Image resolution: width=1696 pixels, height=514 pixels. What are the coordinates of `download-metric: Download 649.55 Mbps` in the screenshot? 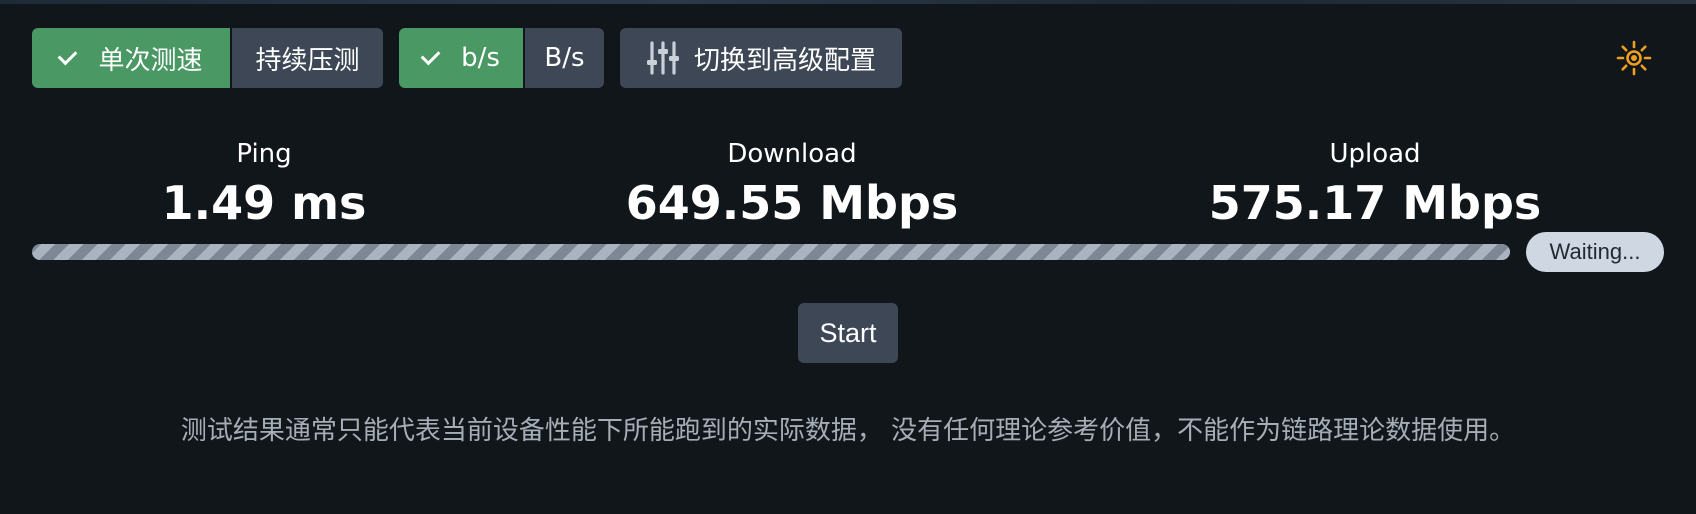 It's located at (792, 184).